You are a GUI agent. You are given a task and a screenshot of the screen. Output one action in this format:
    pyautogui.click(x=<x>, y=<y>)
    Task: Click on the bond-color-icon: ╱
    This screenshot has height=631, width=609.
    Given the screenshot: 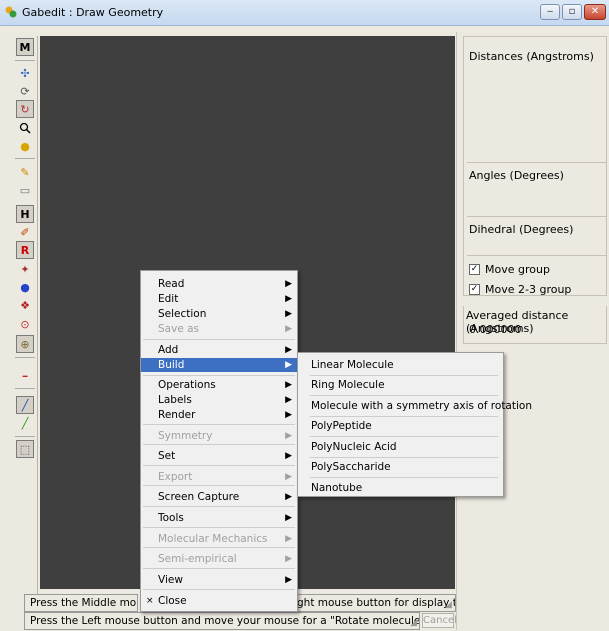 What is the action you would take?
    pyautogui.click(x=25, y=423)
    